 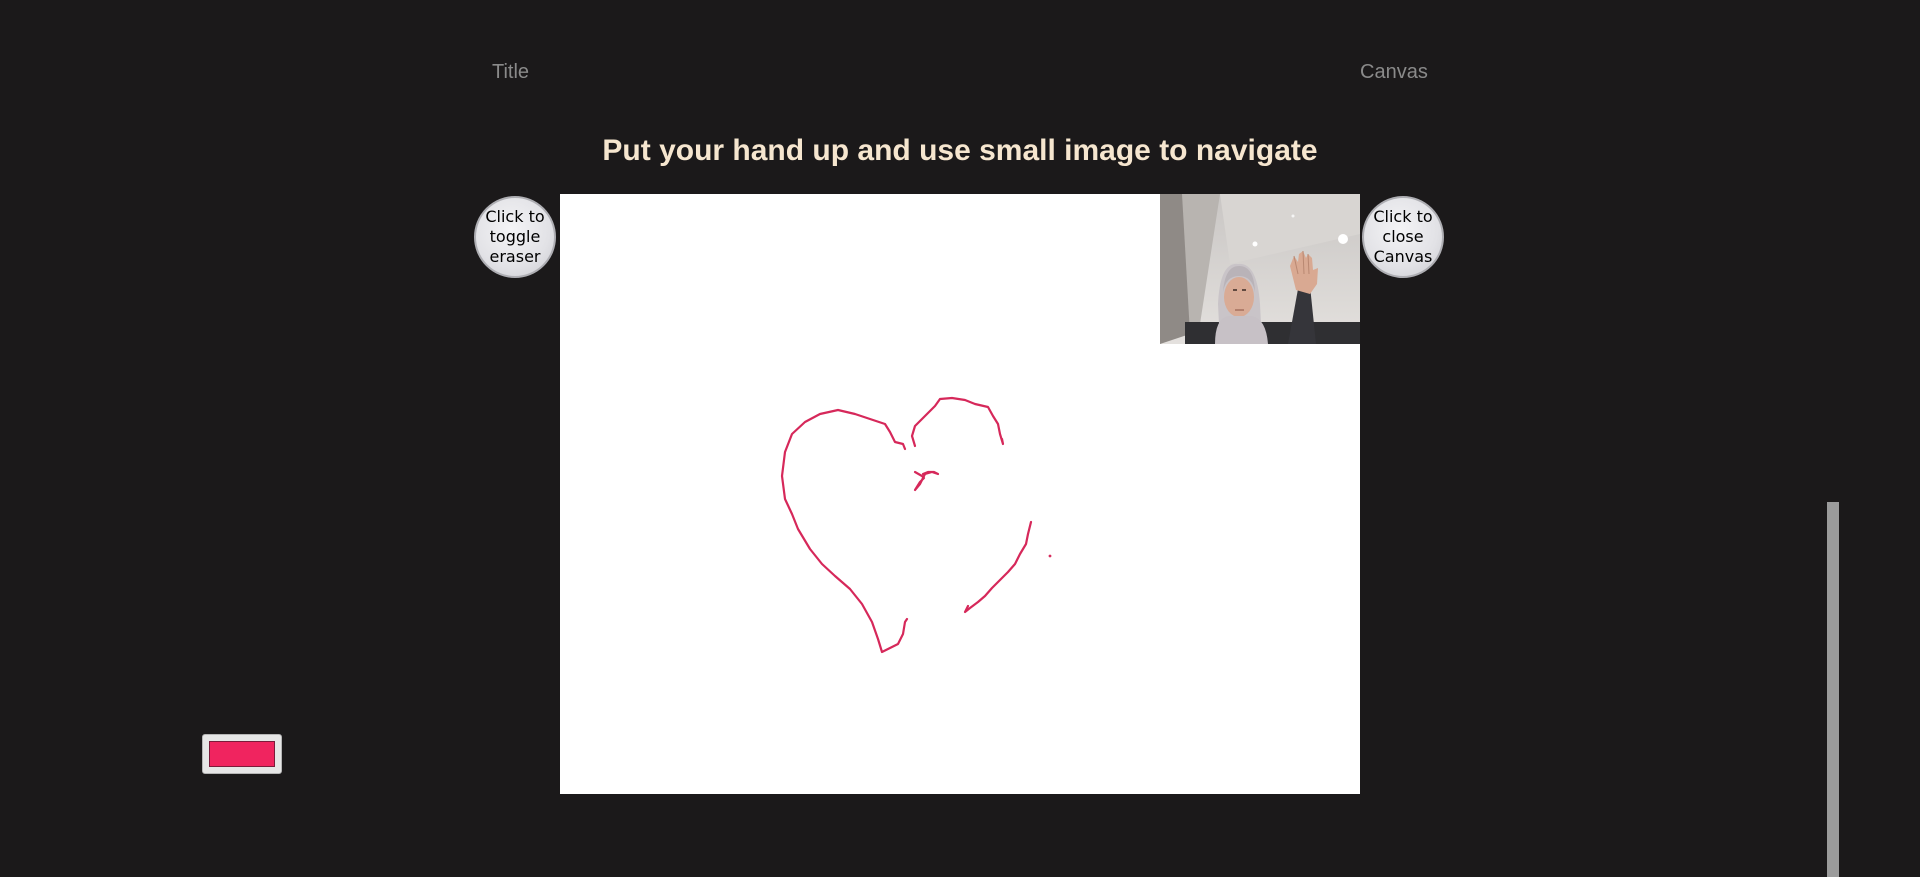 What do you see at coordinates (1050, 556) in the screenshot?
I see `heart-dot` at bounding box center [1050, 556].